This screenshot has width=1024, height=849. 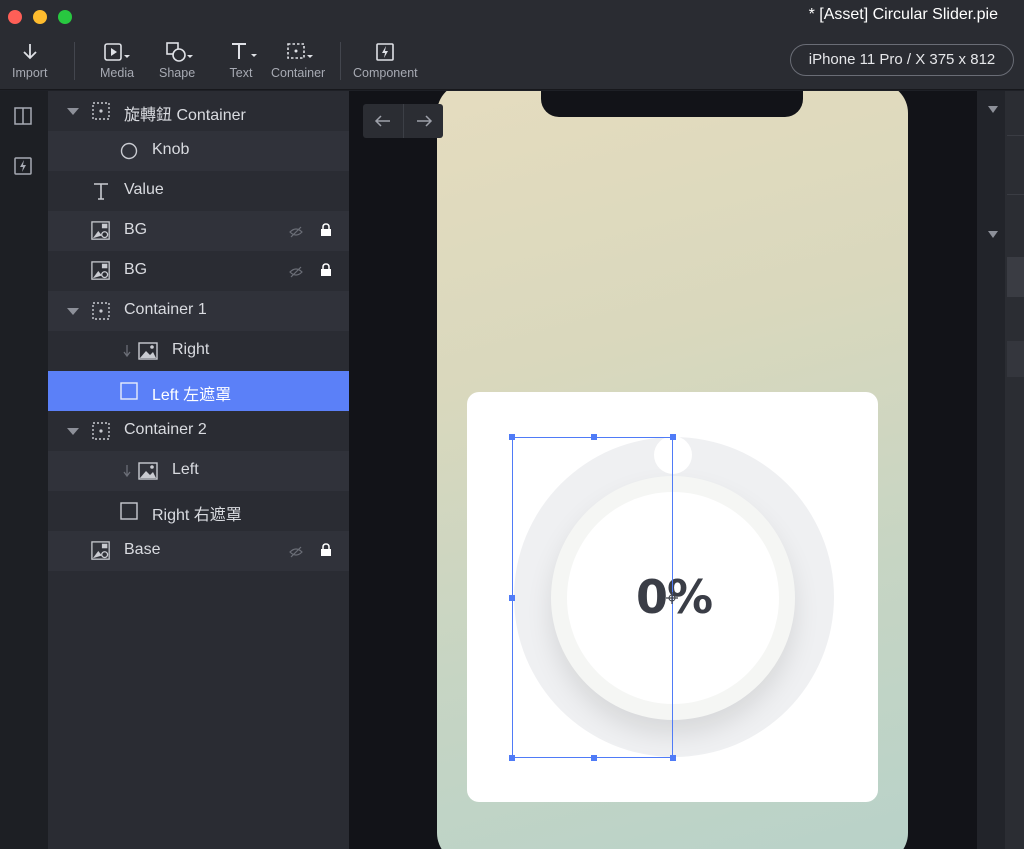 I want to click on forward-button, so click(x=423, y=121).